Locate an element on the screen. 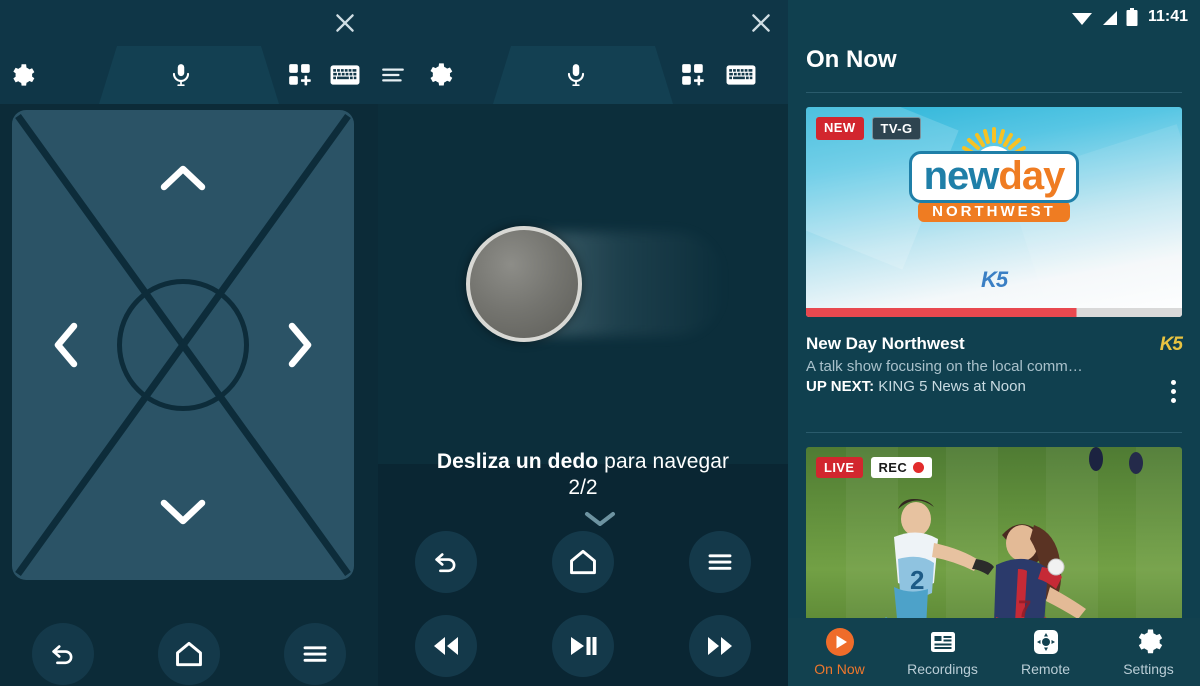  program-thumbnail-1: newday NORTHWEST K5 NEW TV-G is located at coordinates (994, 212).